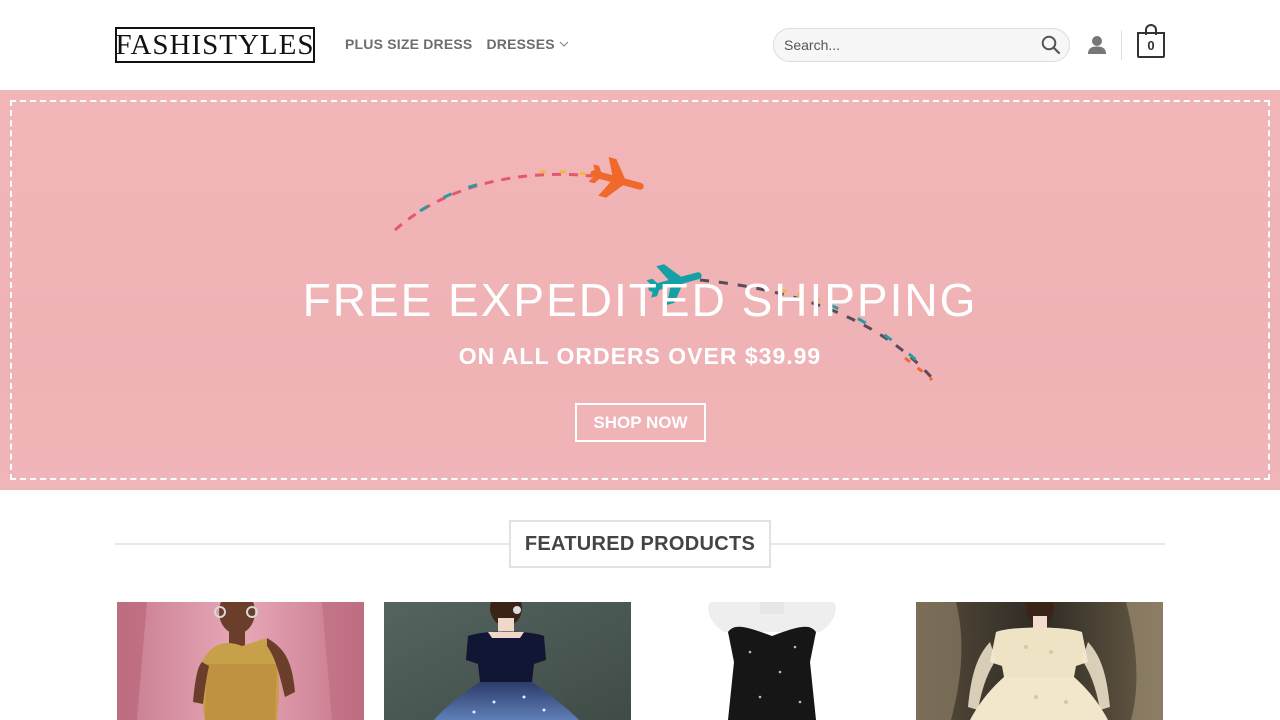 The width and height of the screenshot is (1280, 720). What do you see at coordinates (1121, 45) in the screenshot?
I see `header-divider` at bounding box center [1121, 45].